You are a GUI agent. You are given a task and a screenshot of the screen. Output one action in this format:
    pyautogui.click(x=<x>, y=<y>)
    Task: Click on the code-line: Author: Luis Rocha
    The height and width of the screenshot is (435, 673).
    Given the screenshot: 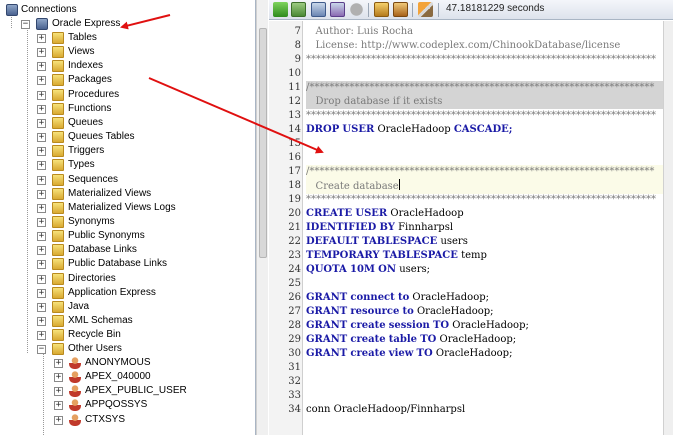 What is the action you would take?
    pyautogui.click(x=484, y=32)
    